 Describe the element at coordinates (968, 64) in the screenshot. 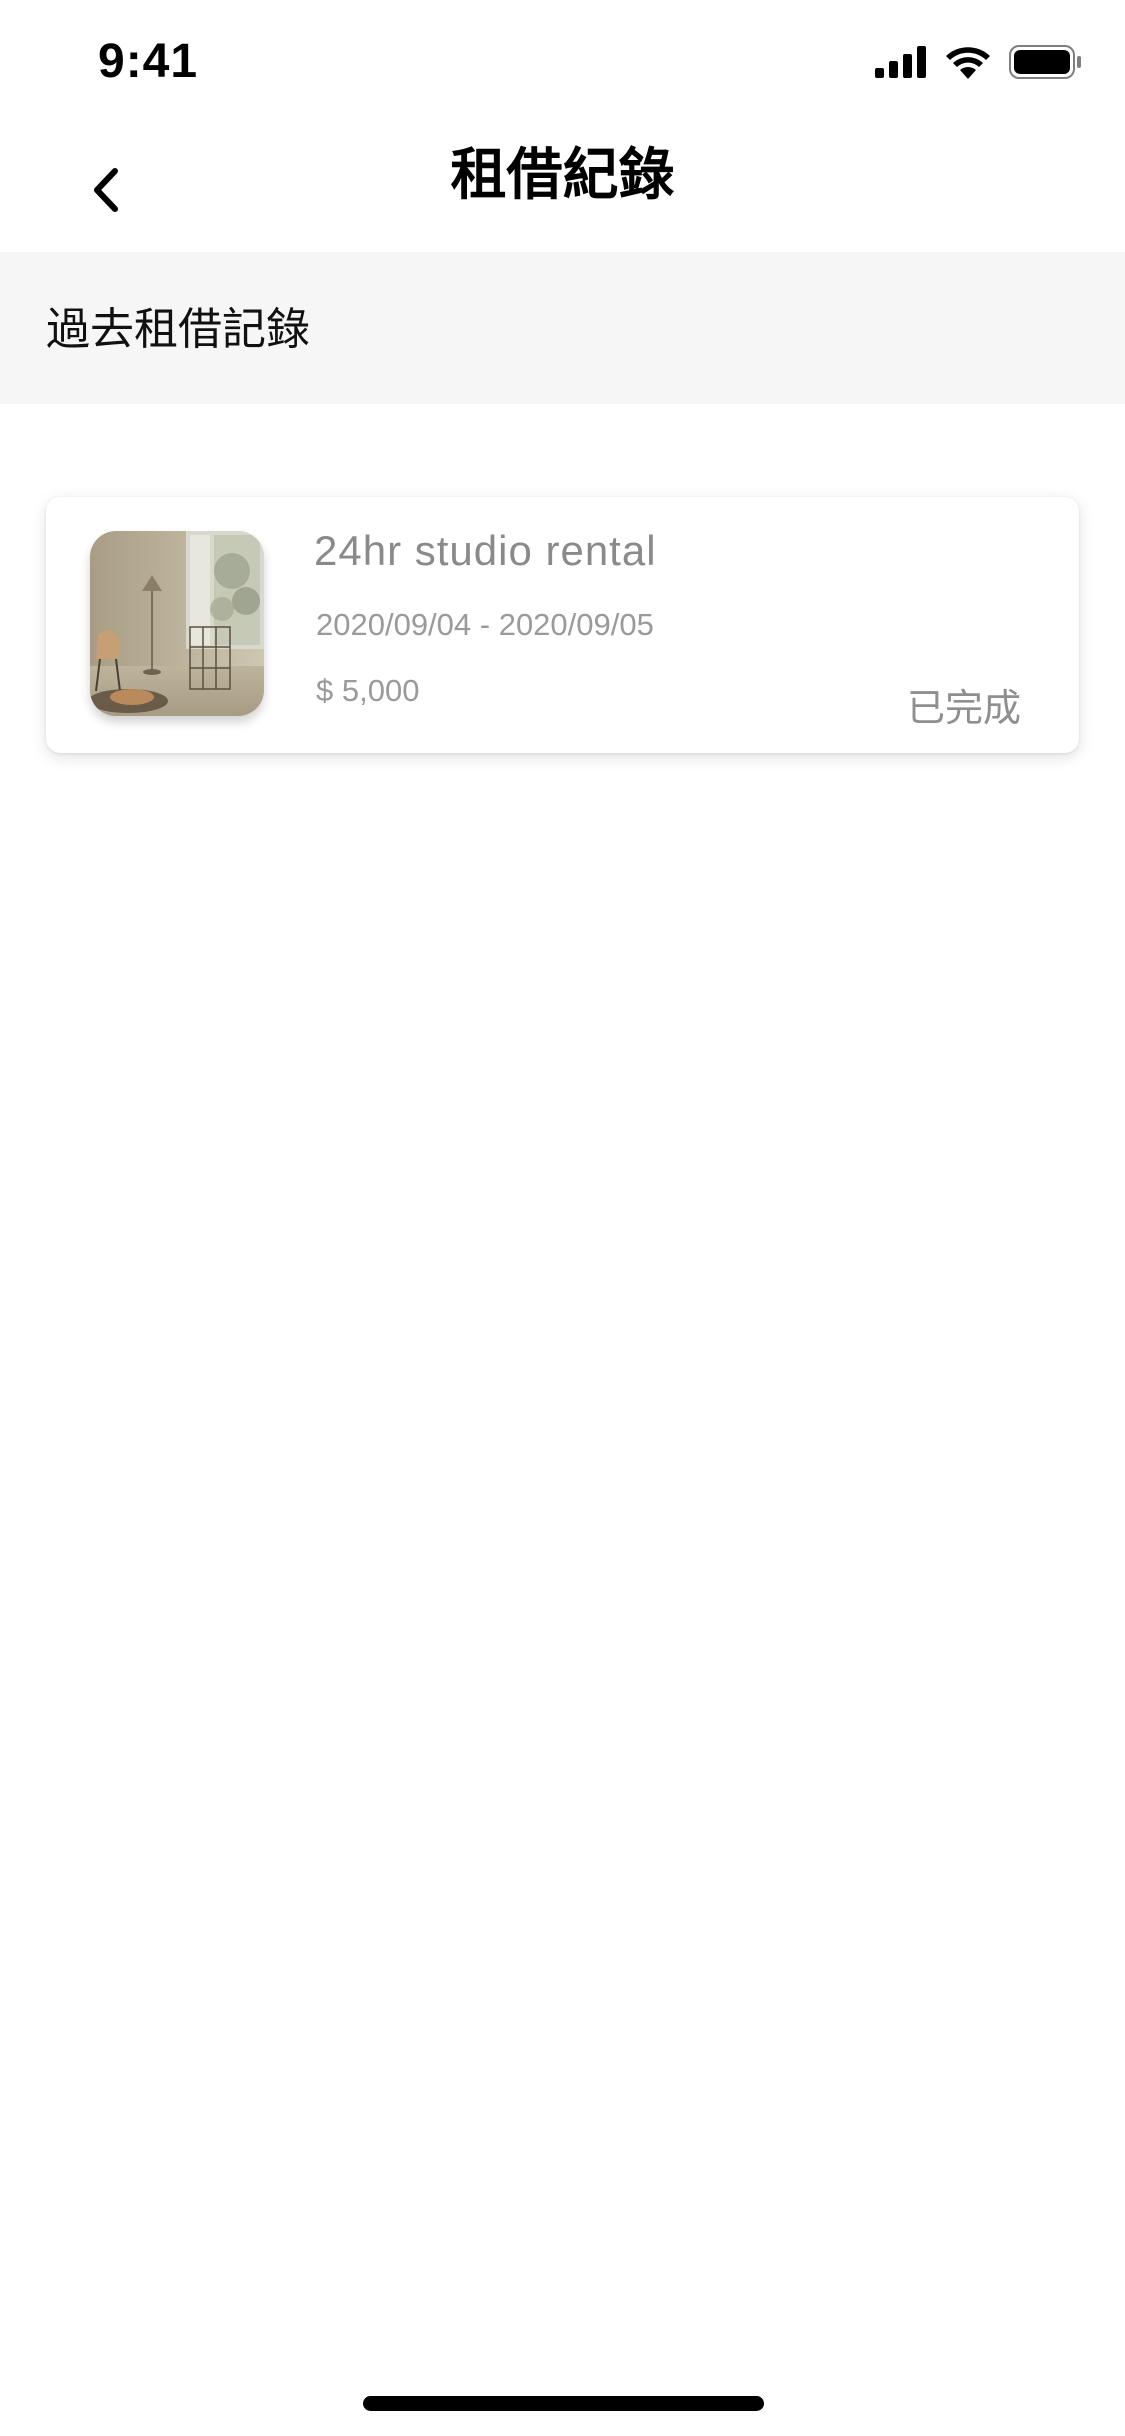

I see `wifi-icon` at that location.